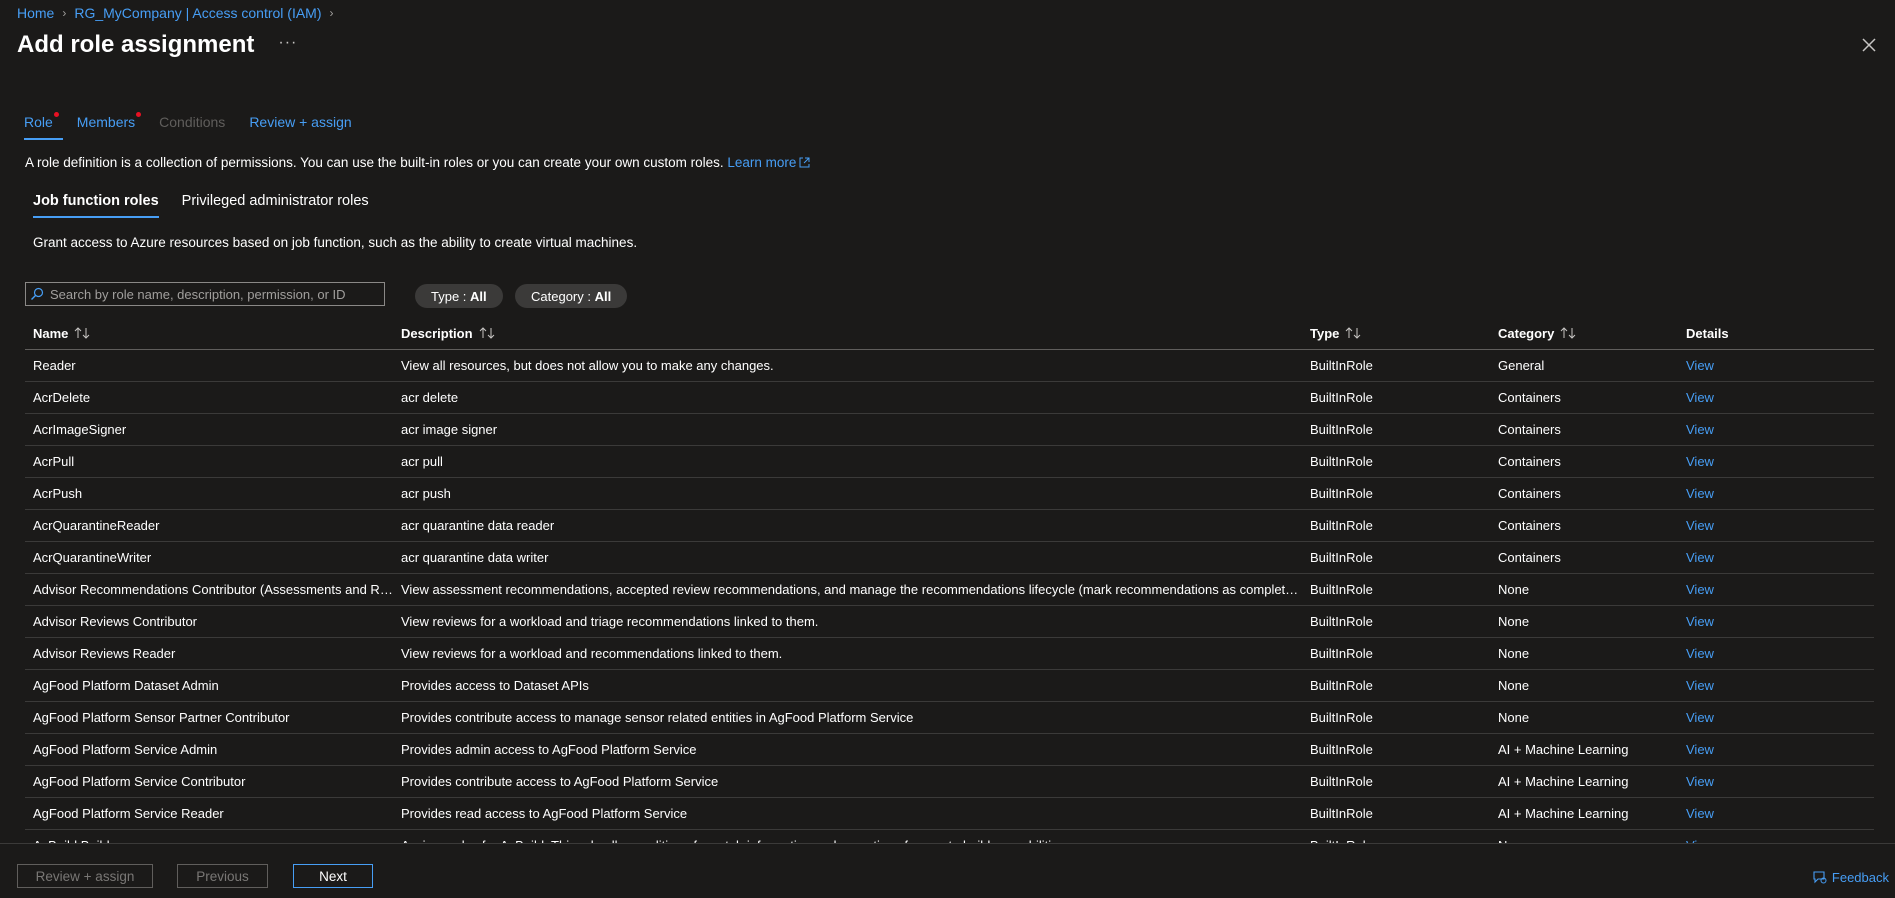 Image resolution: width=1895 pixels, height=898 pixels. What do you see at coordinates (300, 122) in the screenshot?
I see `tab-review-assign-label: Review + assign` at bounding box center [300, 122].